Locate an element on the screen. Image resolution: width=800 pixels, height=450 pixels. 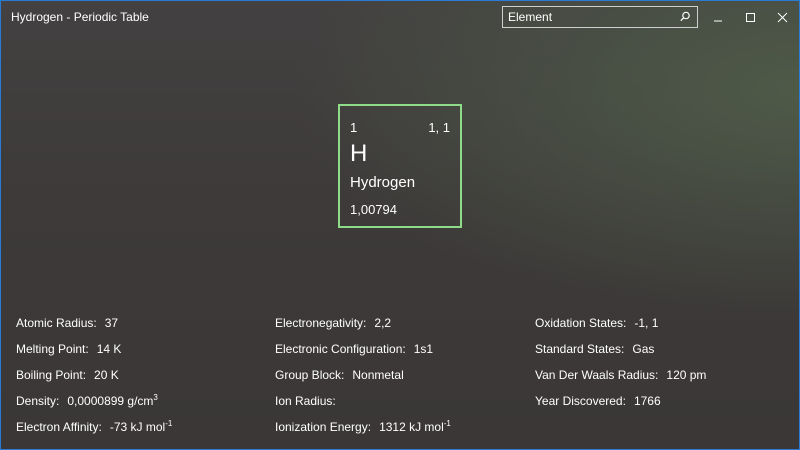
property-label: Electronegativity: is located at coordinates (321, 323).